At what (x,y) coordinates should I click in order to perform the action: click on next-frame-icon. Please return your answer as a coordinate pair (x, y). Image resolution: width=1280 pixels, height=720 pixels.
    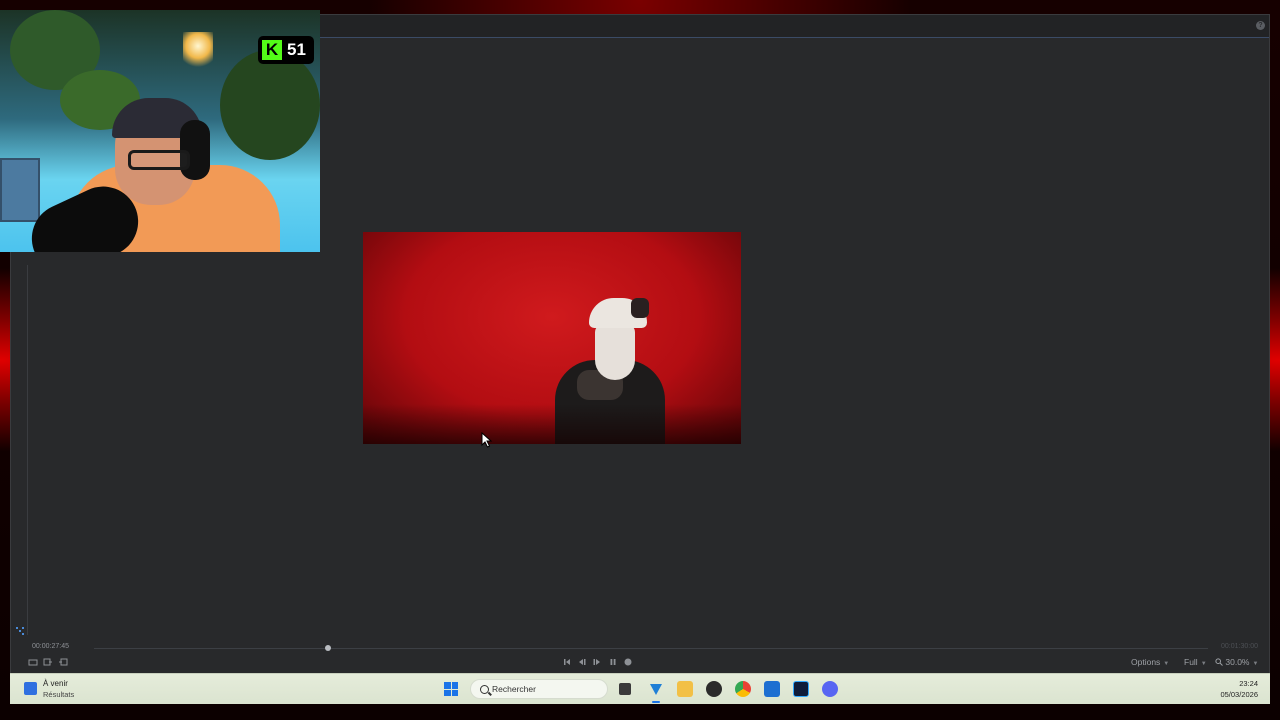
    Looking at the image, I should click on (597, 662).